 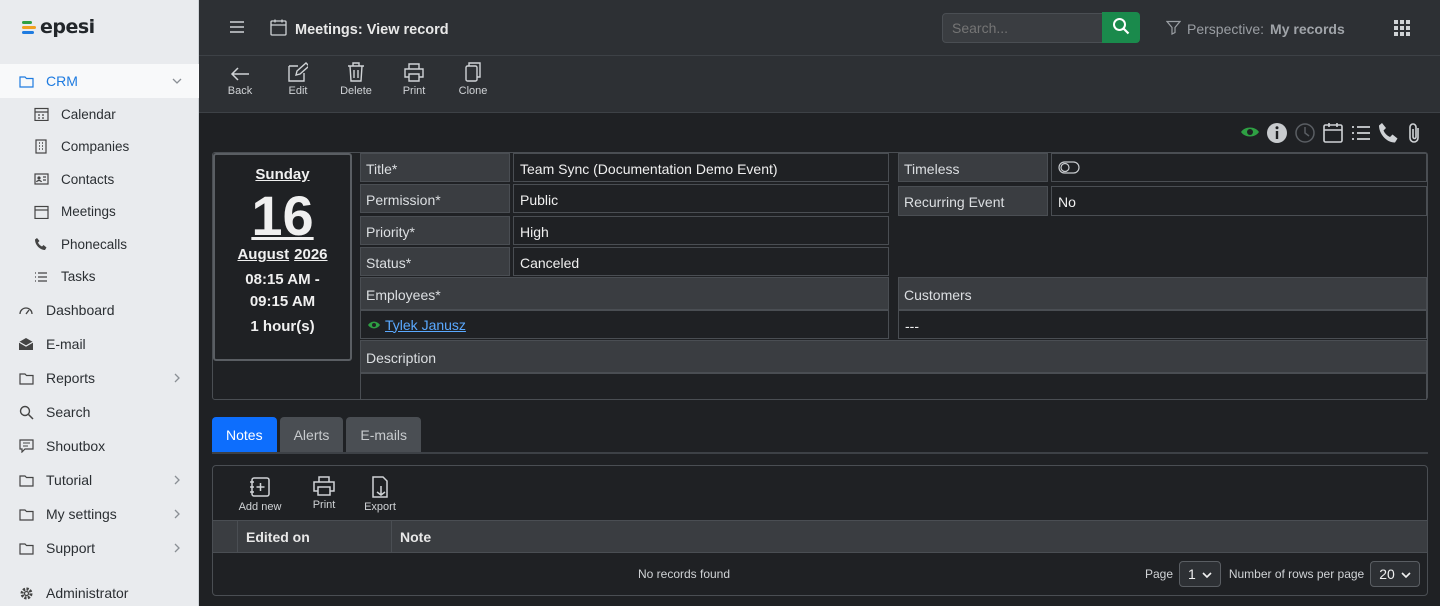 What do you see at coordinates (1277, 134) in the screenshot?
I see `info-icon` at bounding box center [1277, 134].